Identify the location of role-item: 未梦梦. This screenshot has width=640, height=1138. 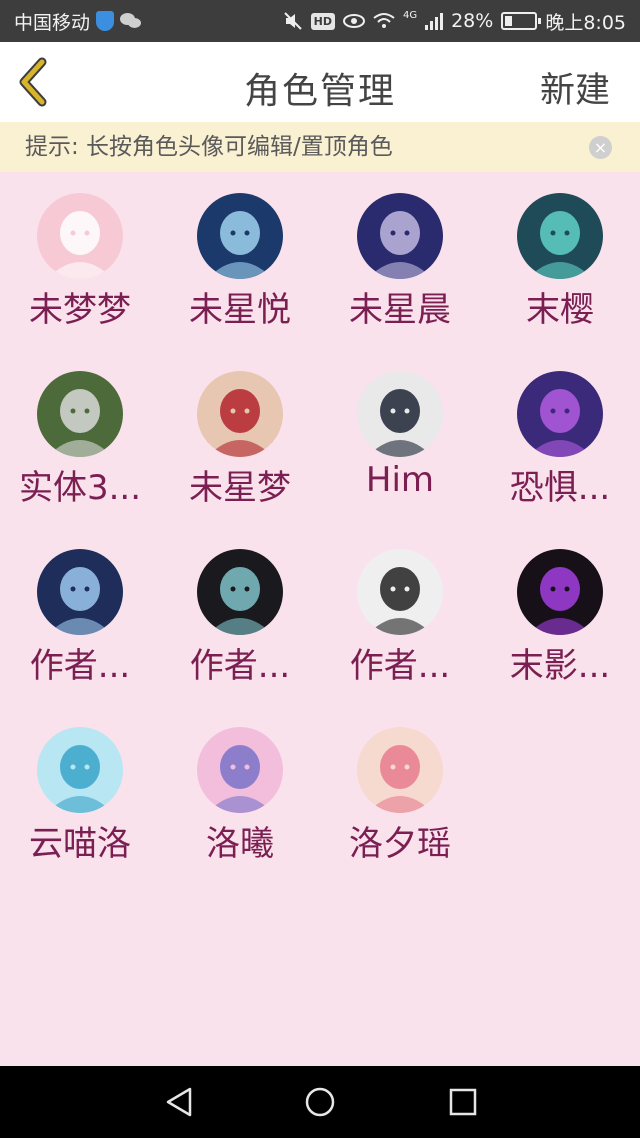
(80, 270).